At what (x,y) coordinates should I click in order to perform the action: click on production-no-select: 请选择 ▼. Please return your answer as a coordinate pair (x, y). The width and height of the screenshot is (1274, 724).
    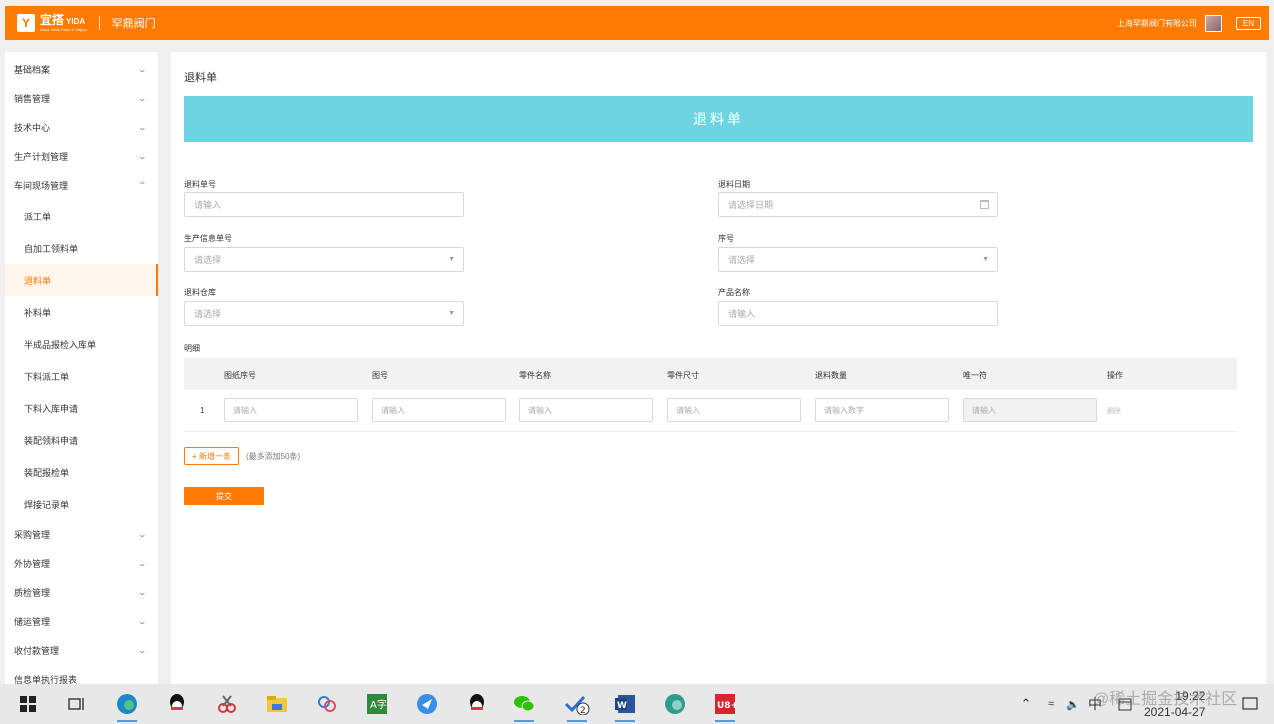
    Looking at the image, I should click on (324, 259).